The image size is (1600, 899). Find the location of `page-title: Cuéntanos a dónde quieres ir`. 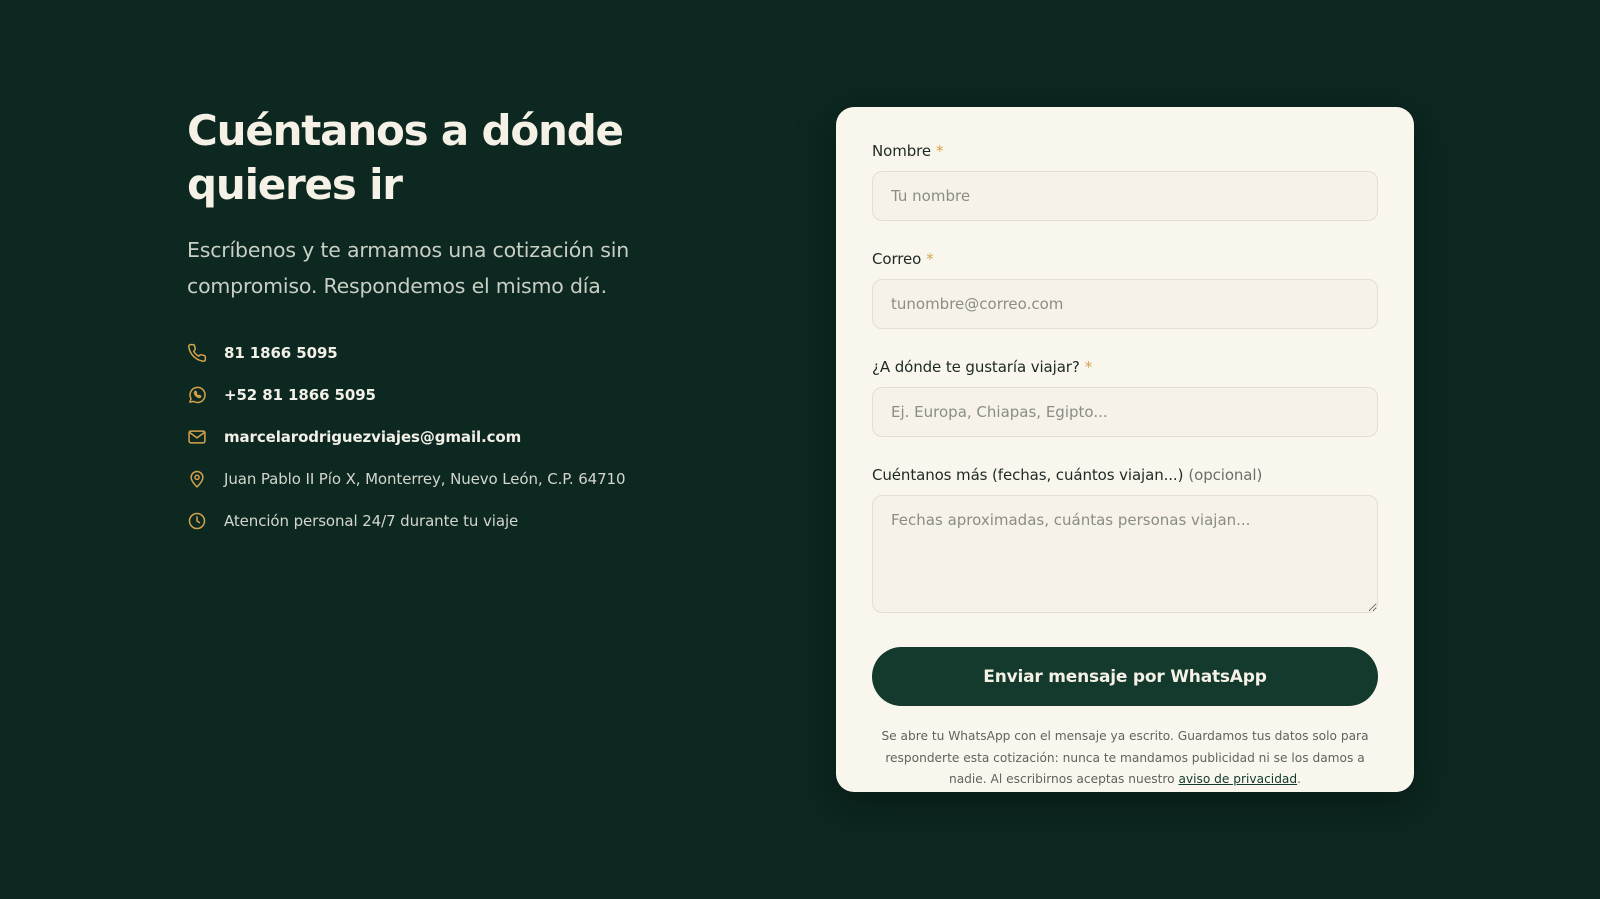

page-title: Cuéntanos a dónde quieres ir is located at coordinates (447, 158).